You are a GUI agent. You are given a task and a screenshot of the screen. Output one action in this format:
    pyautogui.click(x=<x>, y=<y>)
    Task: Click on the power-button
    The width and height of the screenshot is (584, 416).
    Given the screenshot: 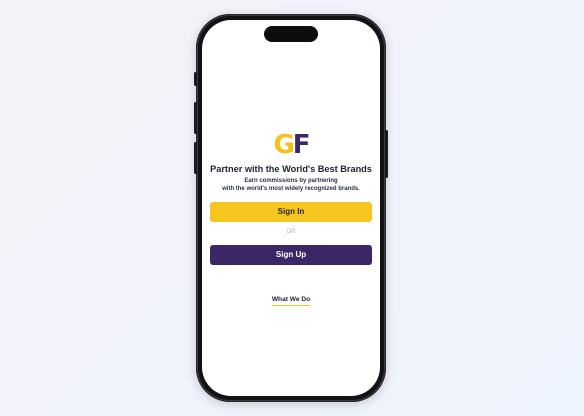 What is the action you would take?
    pyautogui.click(x=386, y=154)
    